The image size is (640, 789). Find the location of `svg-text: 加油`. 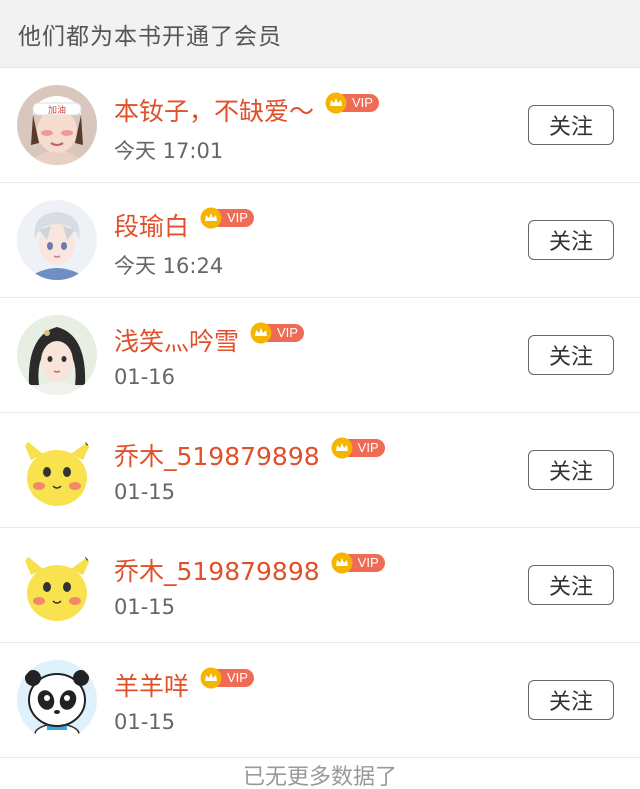

svg-text: 加油 is located at coordinates (57, 110).